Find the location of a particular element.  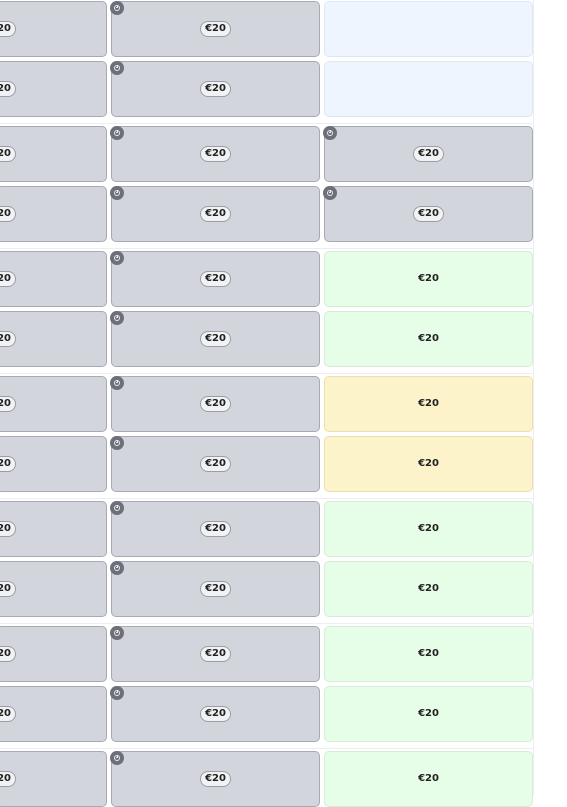

grid-right-border is located at coordinates (533, 398).